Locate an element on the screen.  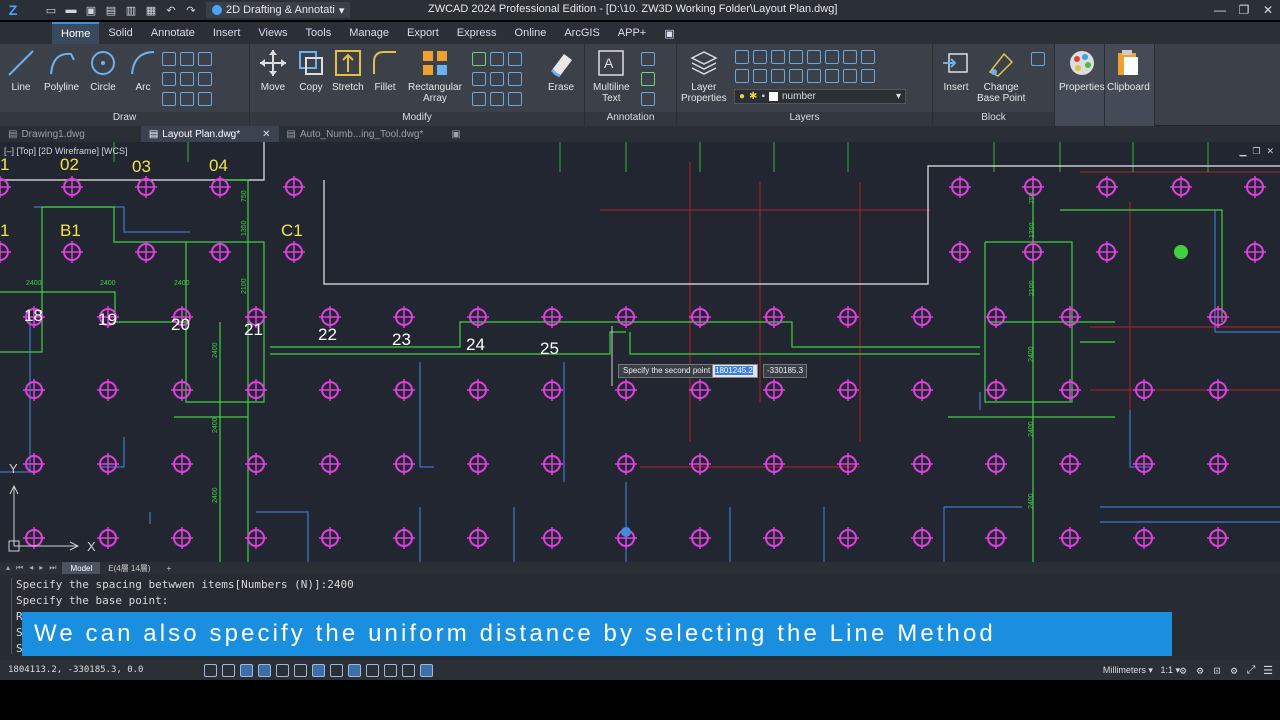
app-logo-icon: Z is located at coordinates (13, 10).